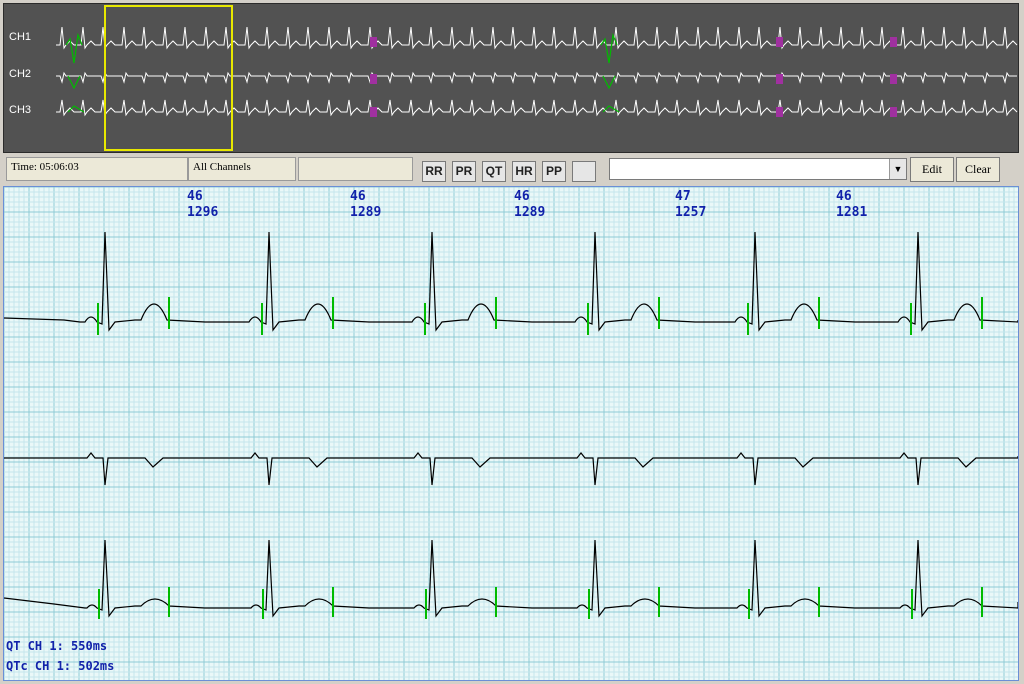 This screenshot has width=1024, height=684. What do you see at coordinates (683, 196) in the screenshot?
I see `heart-rate-value: 47` at bounding box center [683, 196].